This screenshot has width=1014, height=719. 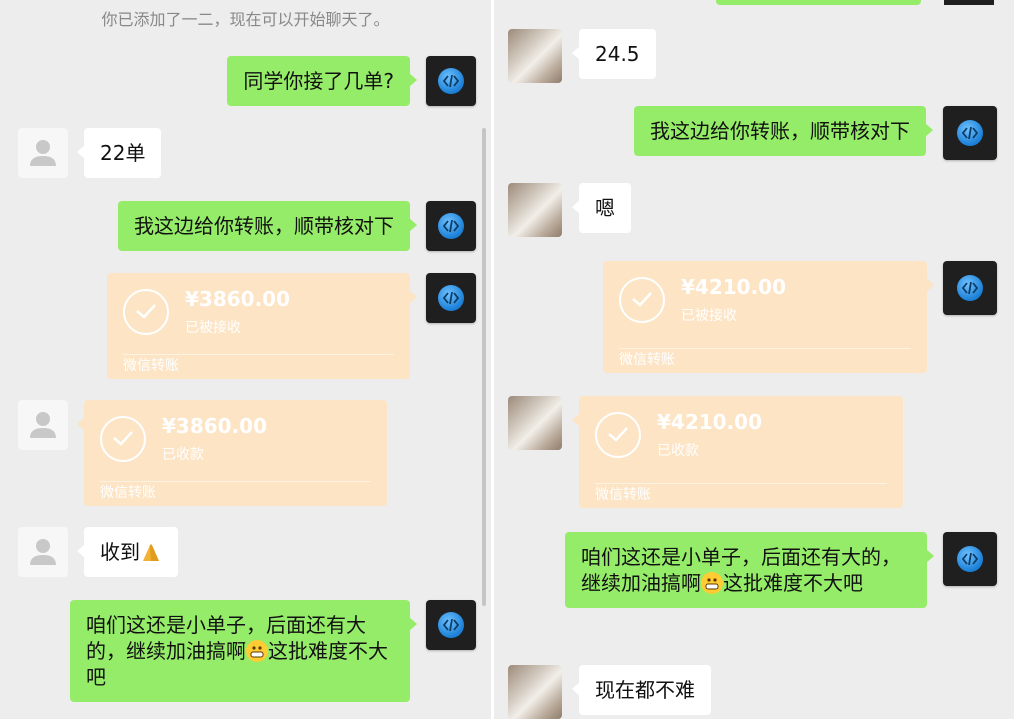 I want to click on message-bubble-incoming: 收到, so click(x=127, y=552).